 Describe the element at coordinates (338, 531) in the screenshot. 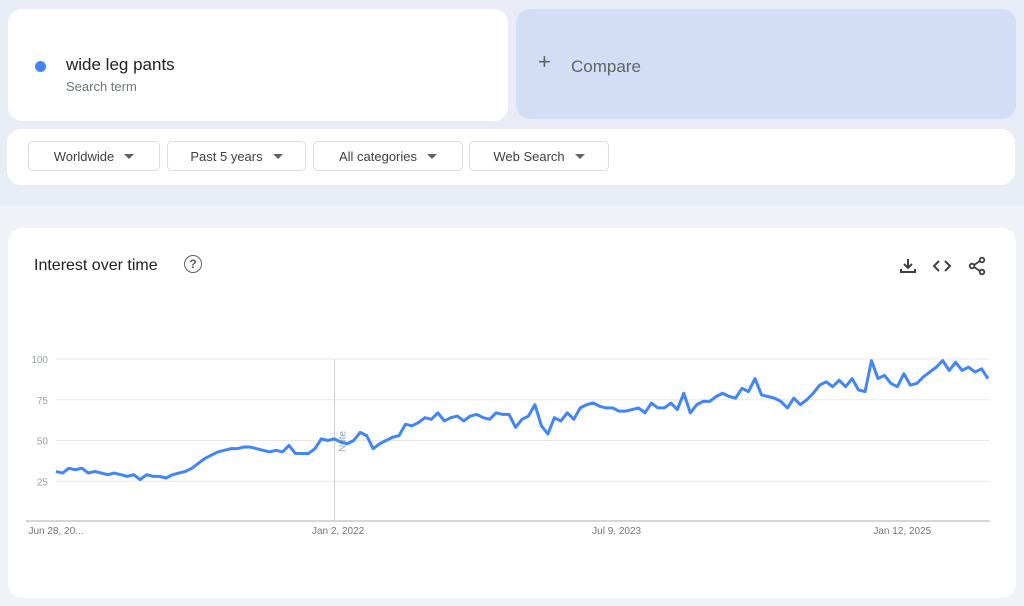

I see `x-tick-label: Jan 2, 2022` at that location.